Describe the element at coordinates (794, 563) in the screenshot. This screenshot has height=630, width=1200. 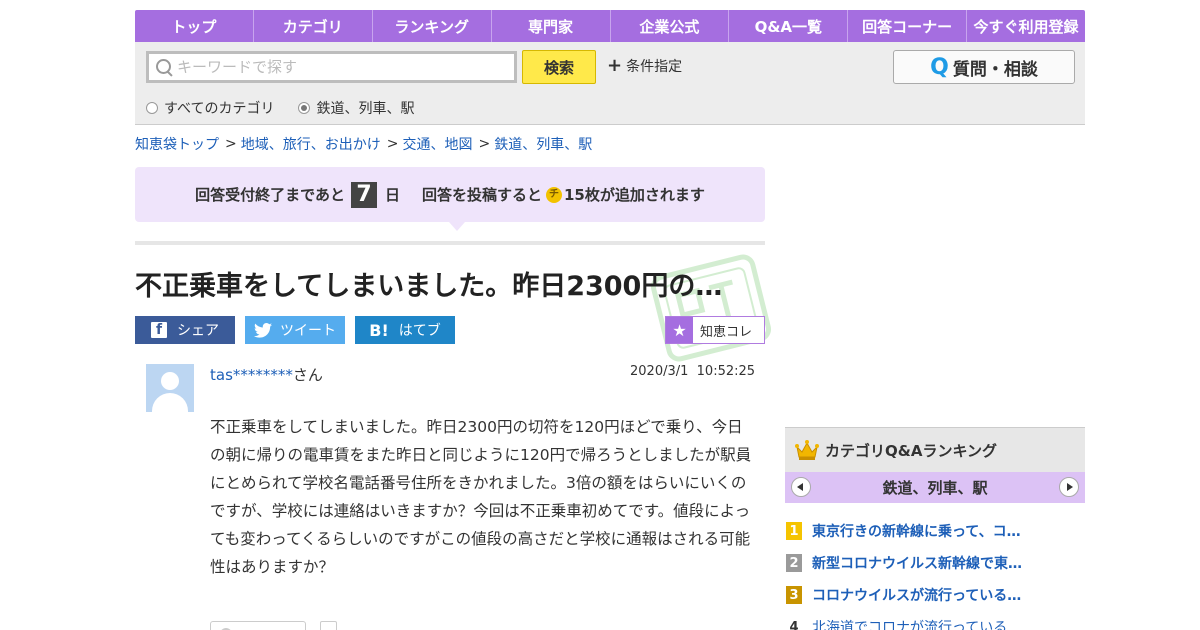
I see `rank-badge: 2` at that location.